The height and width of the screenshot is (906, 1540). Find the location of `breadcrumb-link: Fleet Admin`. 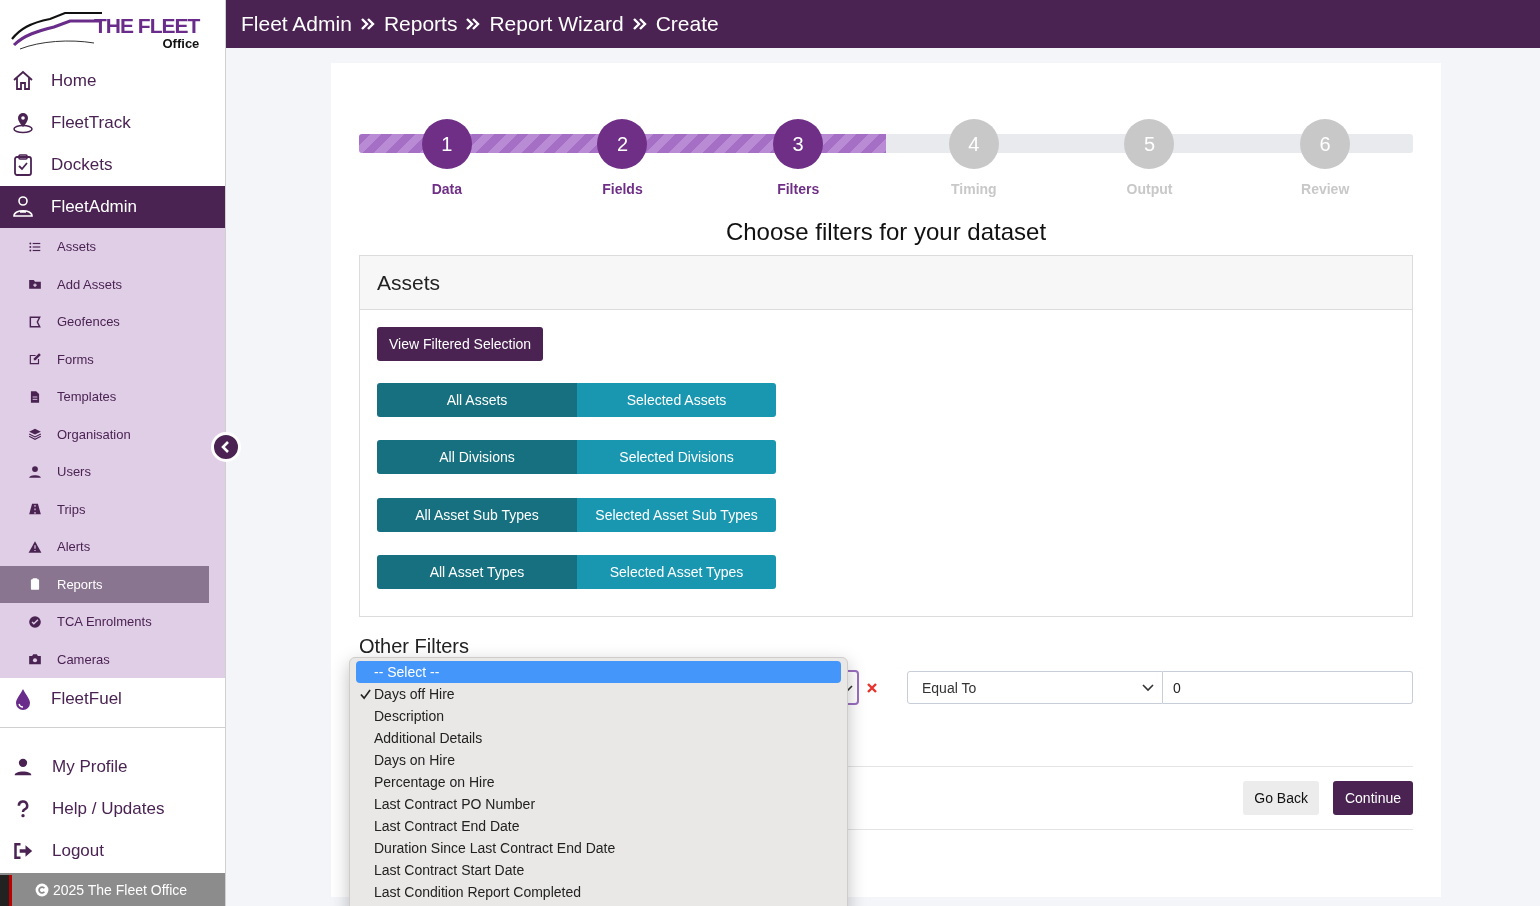

breadcrumb-link: Fleet Admin is located at coordinates (296, 24).